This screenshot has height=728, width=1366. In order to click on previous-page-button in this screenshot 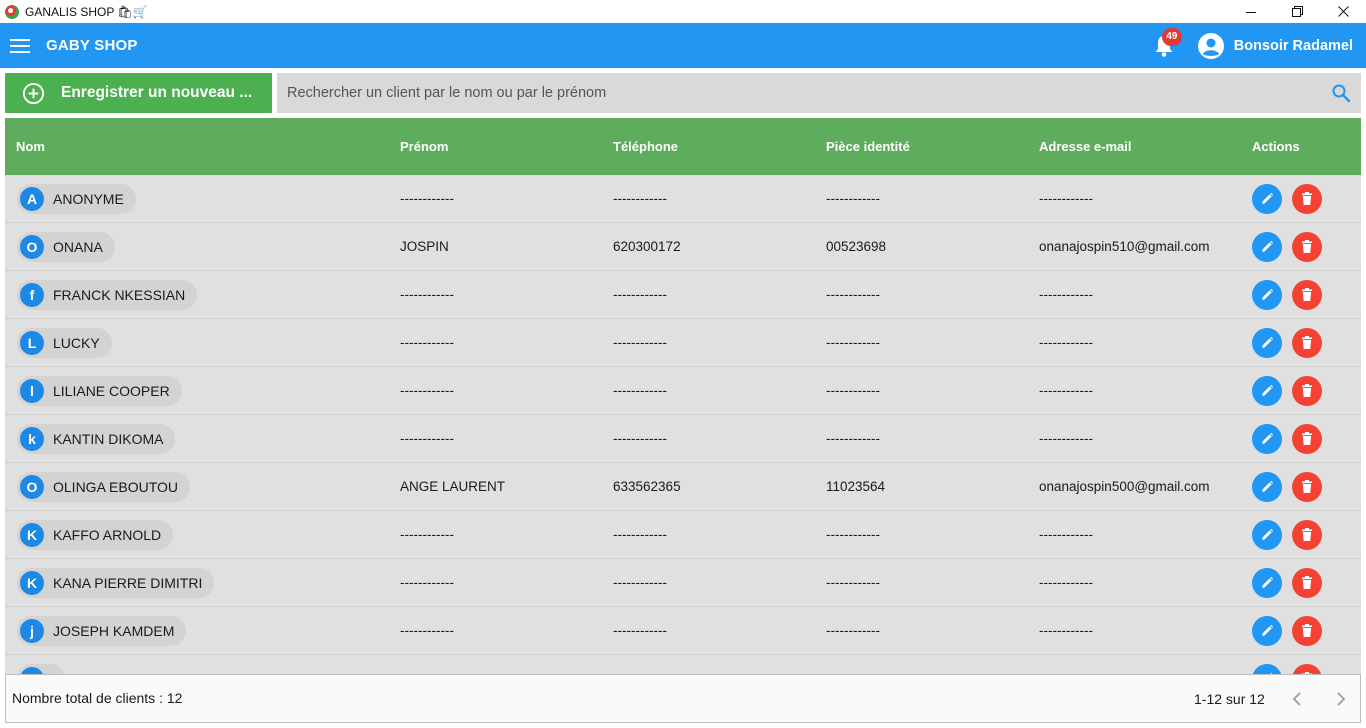, I will do `click(1297, 699)`.